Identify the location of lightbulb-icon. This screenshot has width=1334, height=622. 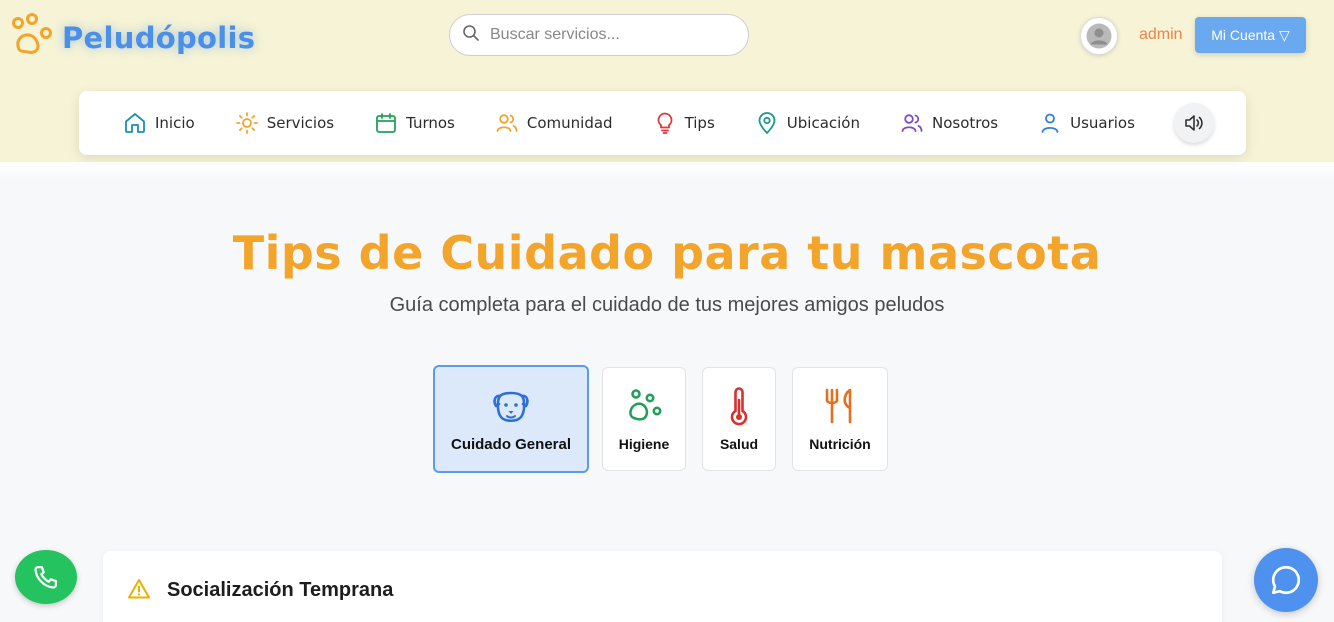
(664, 123).